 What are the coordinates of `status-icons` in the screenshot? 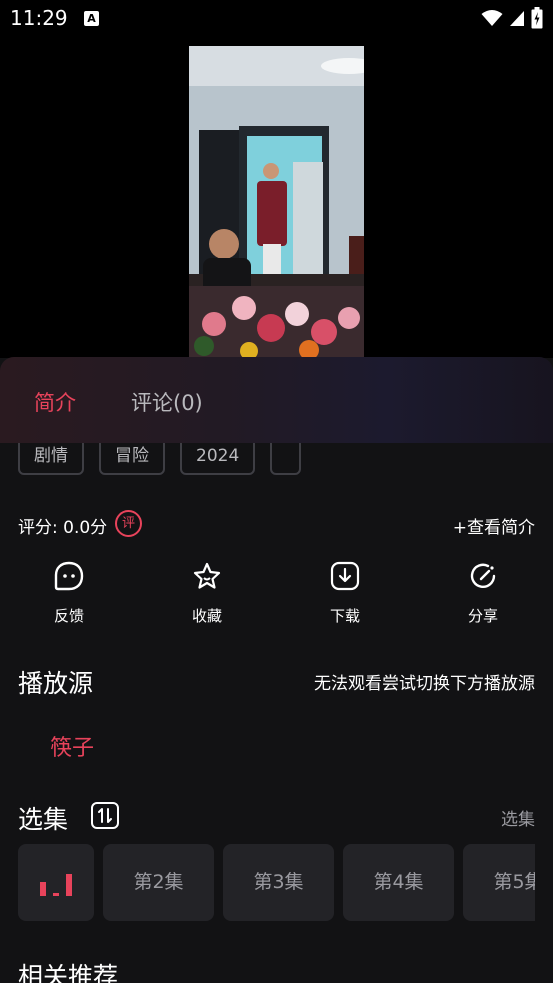 It's located at (512, 18).